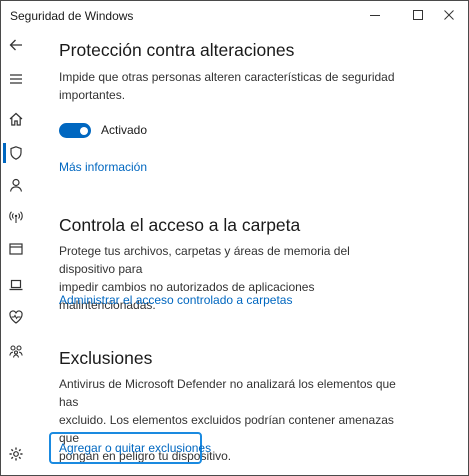 Image resolution: width=469 pixels, height=476 pixels. I want to click on sidebar-item-device-health, so click(16, 317).